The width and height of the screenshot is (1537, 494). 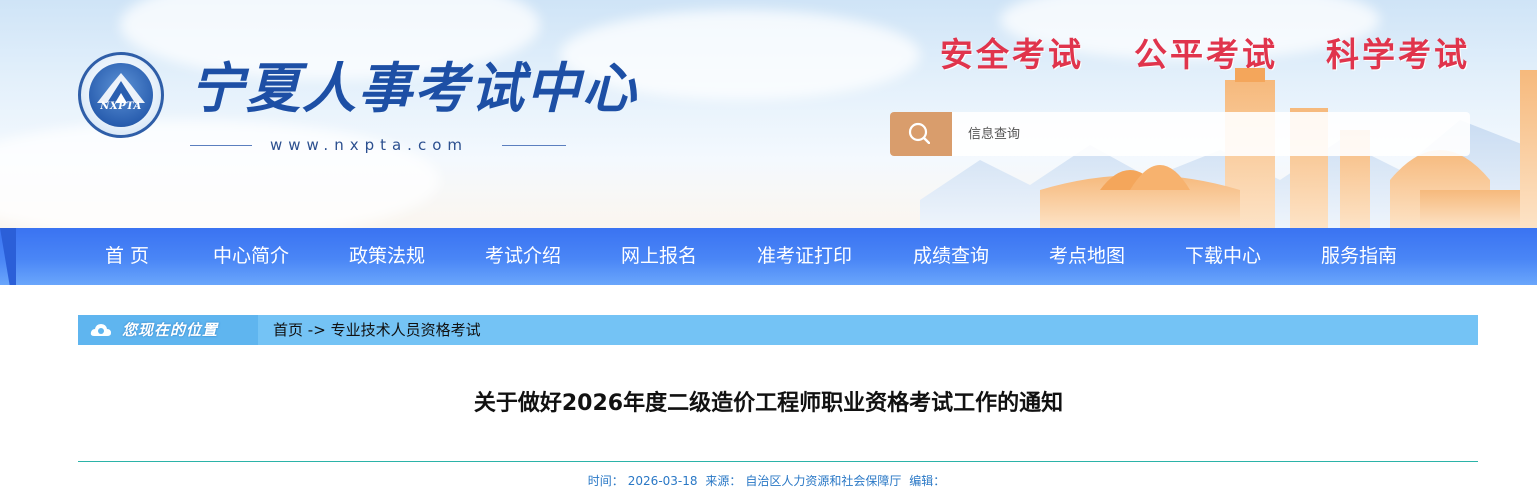 I want to click on breadcrumb-current-link: 专业技术人员资格考试, so click(x=406, y=330).